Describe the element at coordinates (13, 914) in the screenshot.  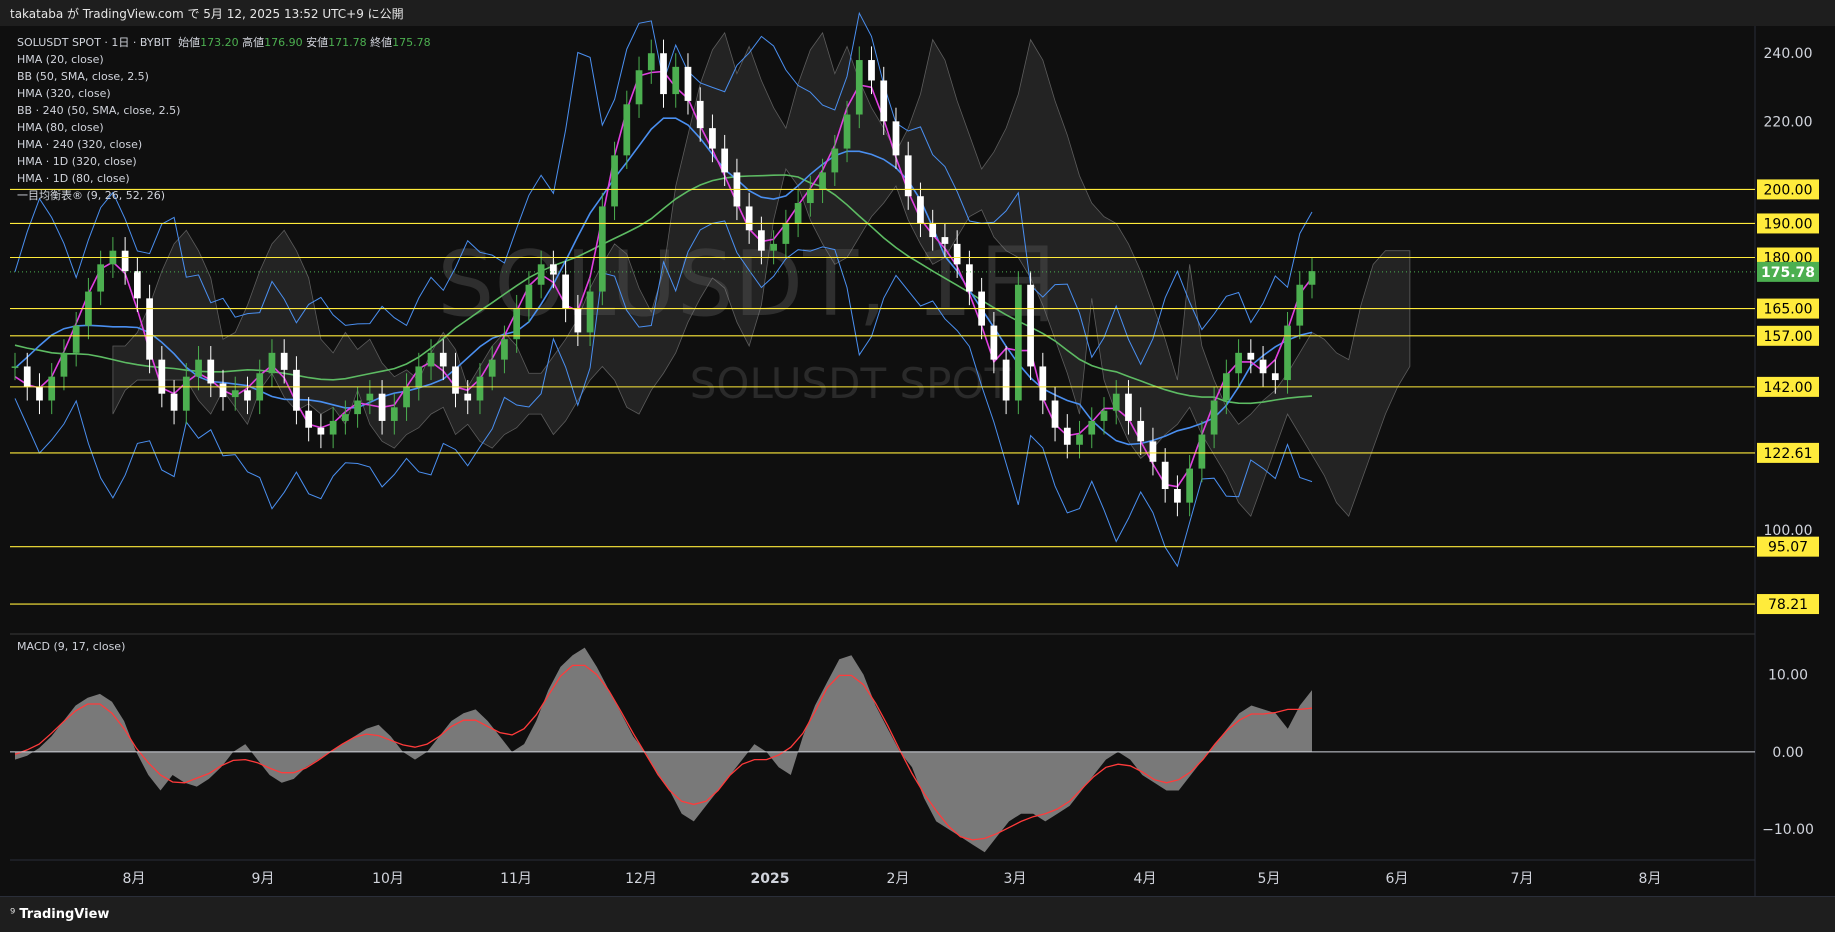
I see `tv-logo-icon: ⁹` at that location.